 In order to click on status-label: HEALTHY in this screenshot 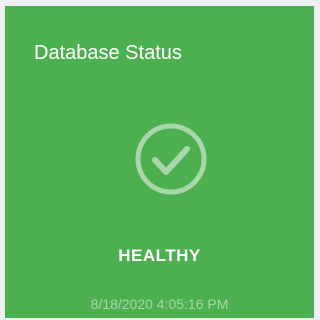, I will do `click(159, 255)`.